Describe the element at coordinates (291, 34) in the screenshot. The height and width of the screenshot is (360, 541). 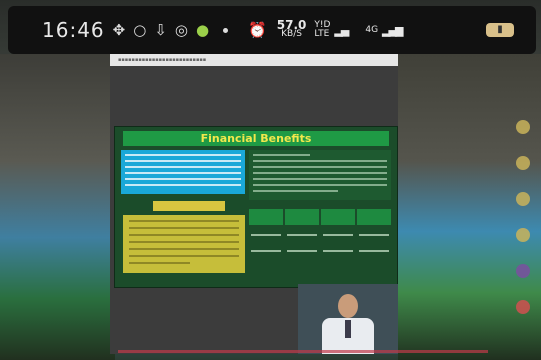
I see `network-speed-unit: KB/S` at that location.